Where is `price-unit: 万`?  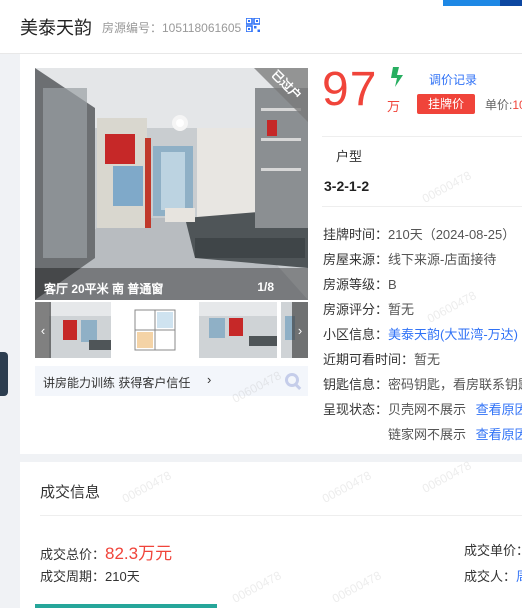 price-unit: 万 is located at coordinates (394, 106).